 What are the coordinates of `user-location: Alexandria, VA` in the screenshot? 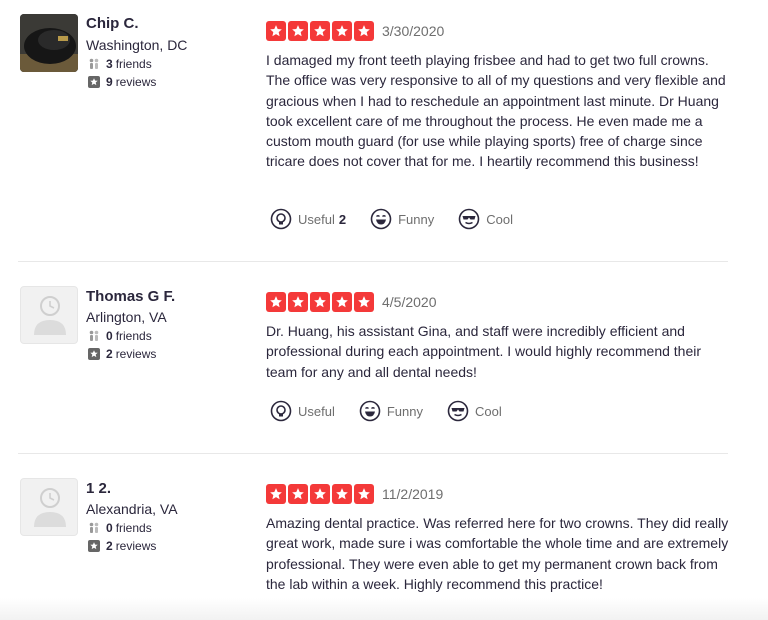 It's located at (132, 509).